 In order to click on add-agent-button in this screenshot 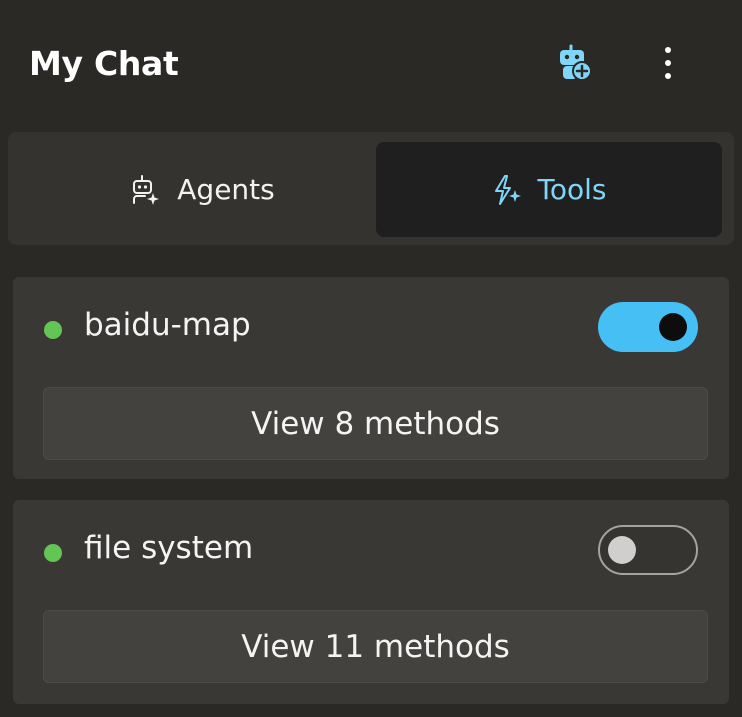, I will do `click(575, 63)`.